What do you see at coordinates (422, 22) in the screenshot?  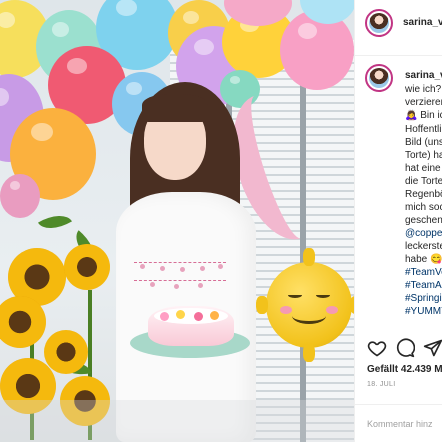 I see `header-username: sarina_vs` at bounding box center [422, 22].